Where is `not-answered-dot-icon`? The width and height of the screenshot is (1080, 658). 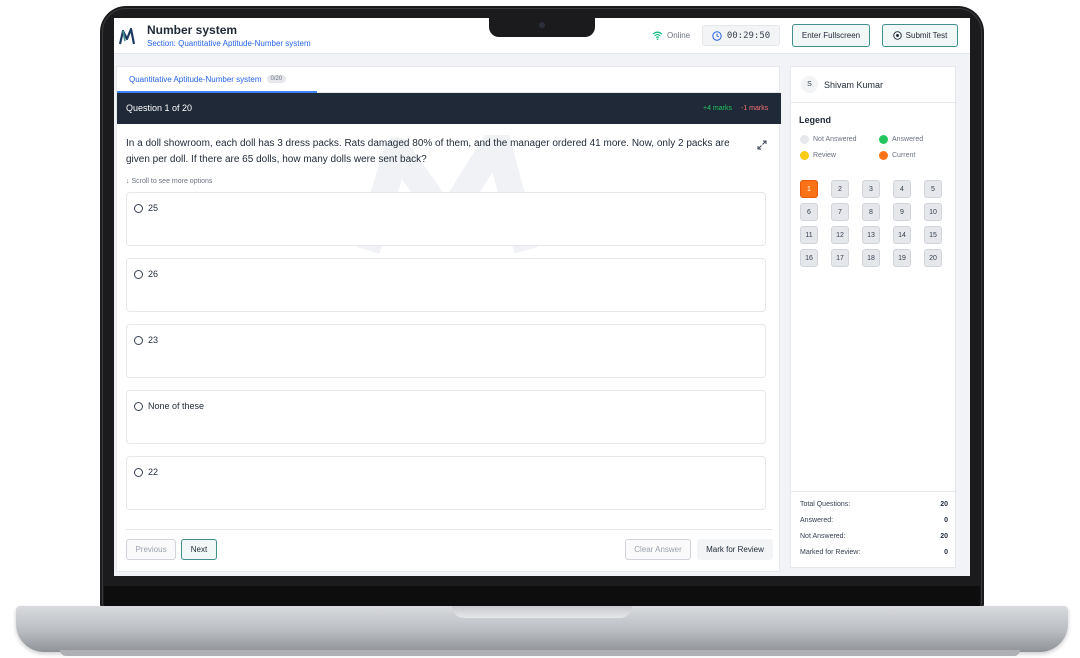 not-answered-dot-icon is located at coordinates (804, 139).